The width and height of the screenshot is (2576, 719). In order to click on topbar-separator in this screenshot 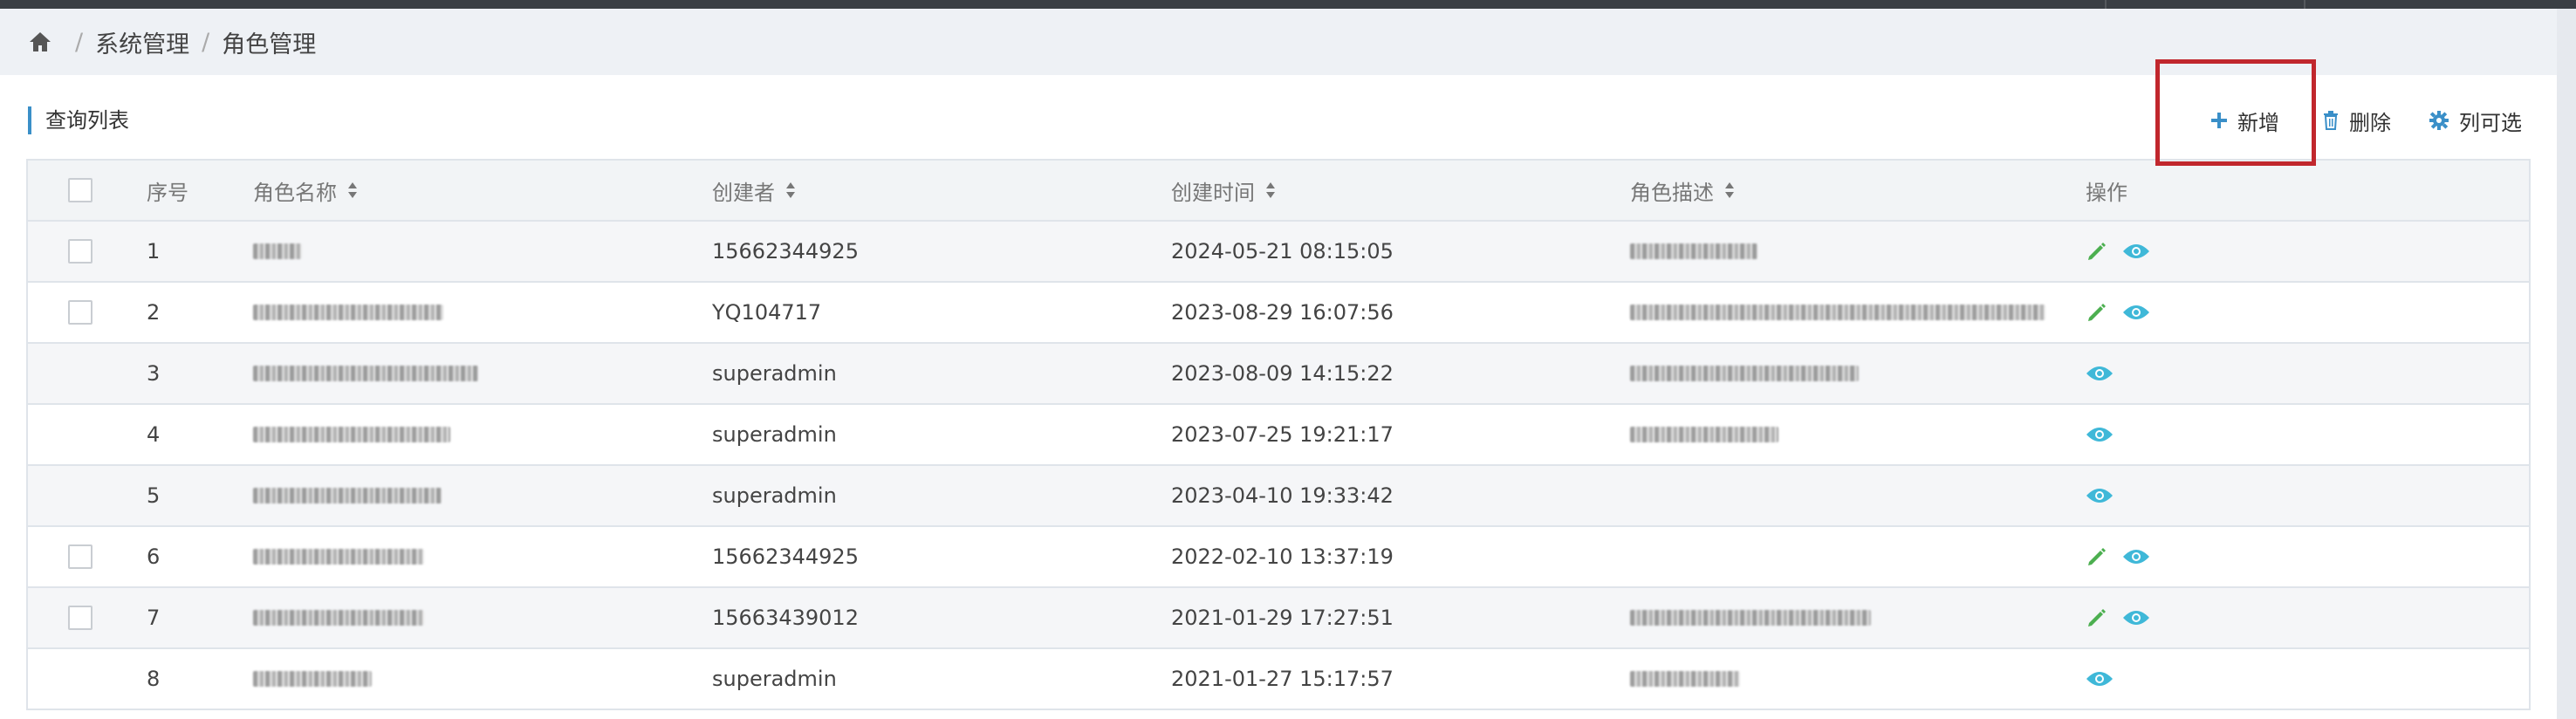, I will do `click(2106, 4)`.